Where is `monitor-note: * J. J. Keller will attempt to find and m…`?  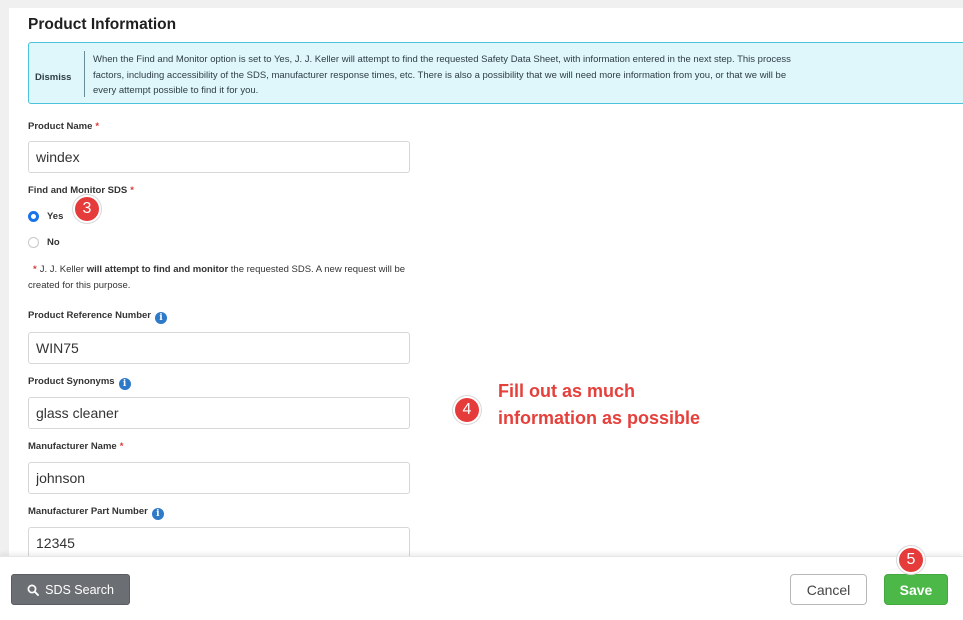
monitor-note: * J. J. Keller will attempt to find and m… is located at coordinates (217, 277).